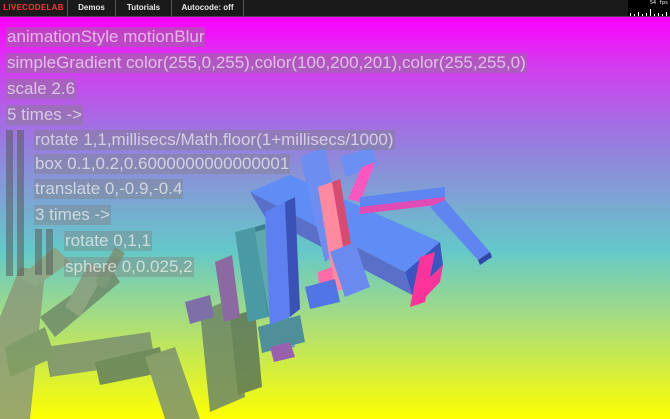  I want to click on code-line: translate 0,-0.9,-0.4, so click(109, 189).